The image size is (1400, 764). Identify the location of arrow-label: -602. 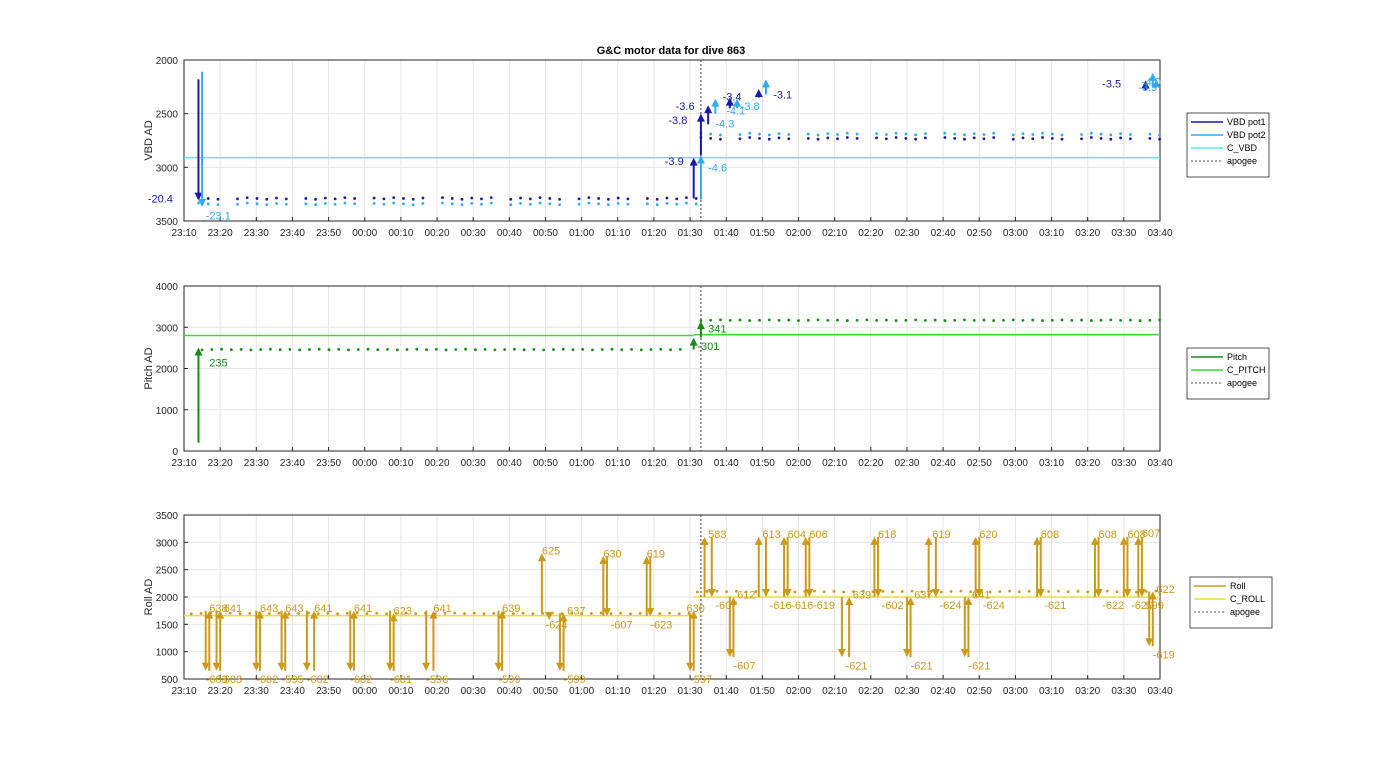
(361, 680).